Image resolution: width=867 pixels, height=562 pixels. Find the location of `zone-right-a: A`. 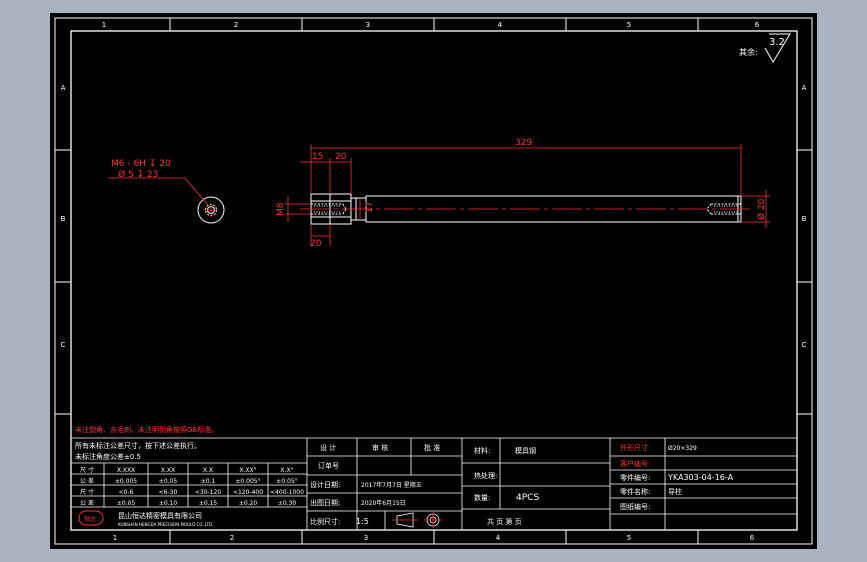

zone-right-a: A is located at coordinates (804, 88).